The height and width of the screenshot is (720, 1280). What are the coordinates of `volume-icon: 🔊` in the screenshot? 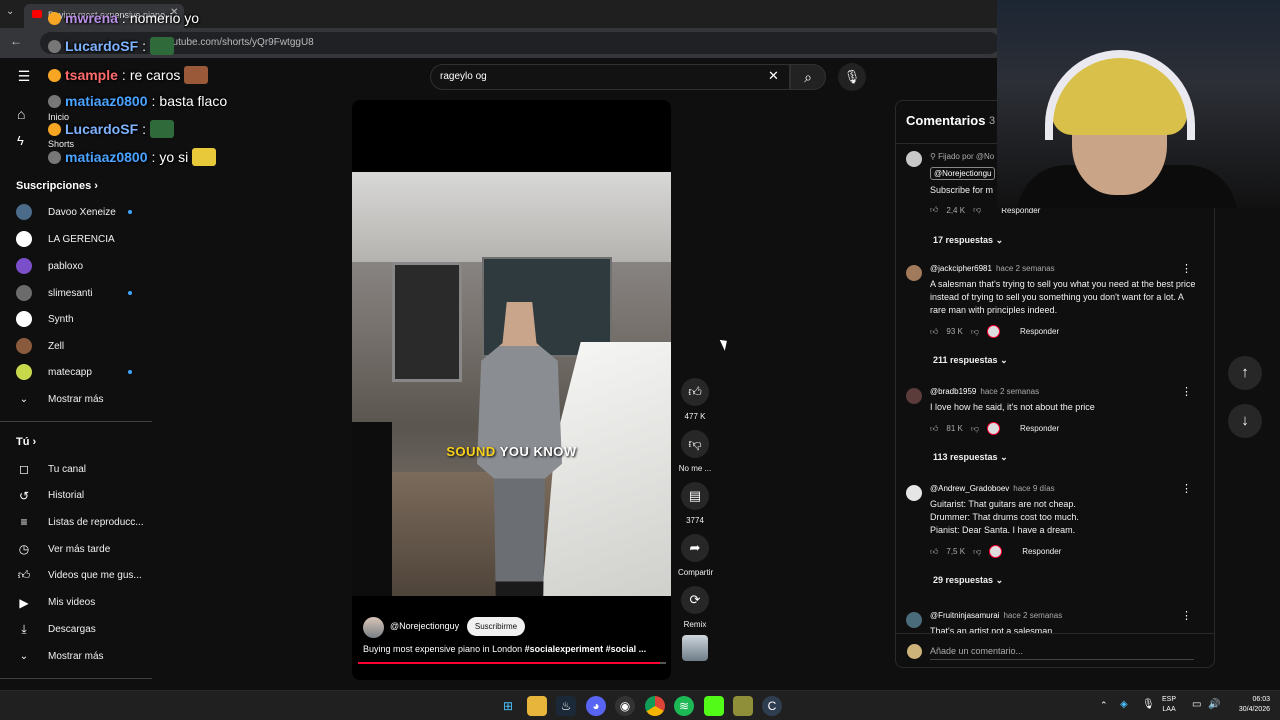 It's located at (1214, 704).